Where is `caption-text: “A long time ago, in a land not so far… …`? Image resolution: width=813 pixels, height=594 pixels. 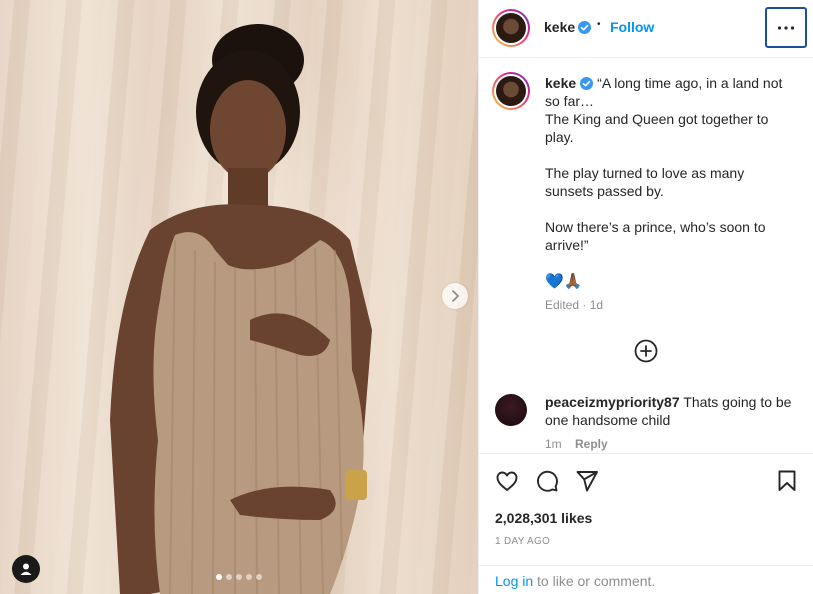
caption-text: “A long time ago, in a land not so far… … is located at coordinates (664, 164).